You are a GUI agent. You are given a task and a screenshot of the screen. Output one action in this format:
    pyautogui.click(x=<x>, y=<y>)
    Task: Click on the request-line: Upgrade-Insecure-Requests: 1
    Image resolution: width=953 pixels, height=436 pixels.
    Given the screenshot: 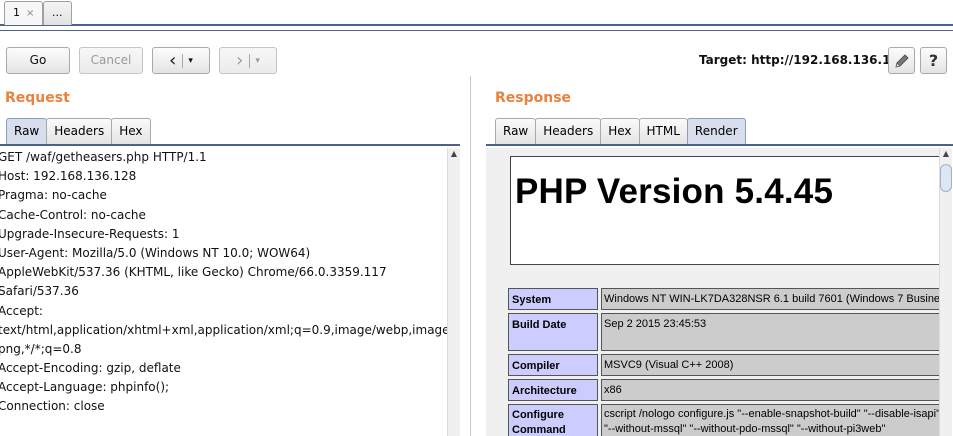 What is the action you would take?
    pyautogui.click(x=90, y=233)
    